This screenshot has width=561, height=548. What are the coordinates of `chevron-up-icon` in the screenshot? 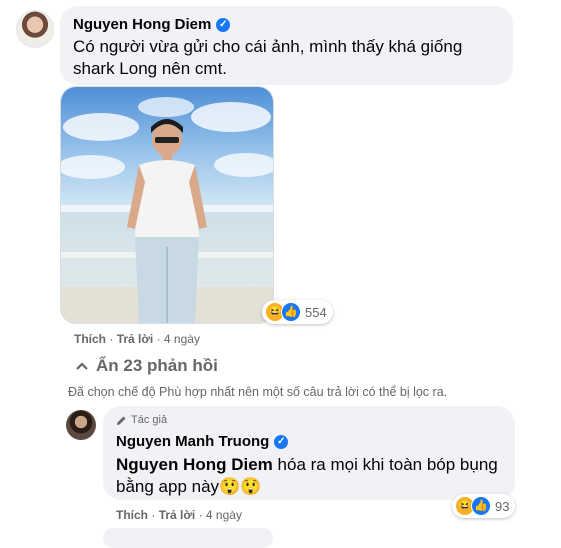 It's located at (82, 366).